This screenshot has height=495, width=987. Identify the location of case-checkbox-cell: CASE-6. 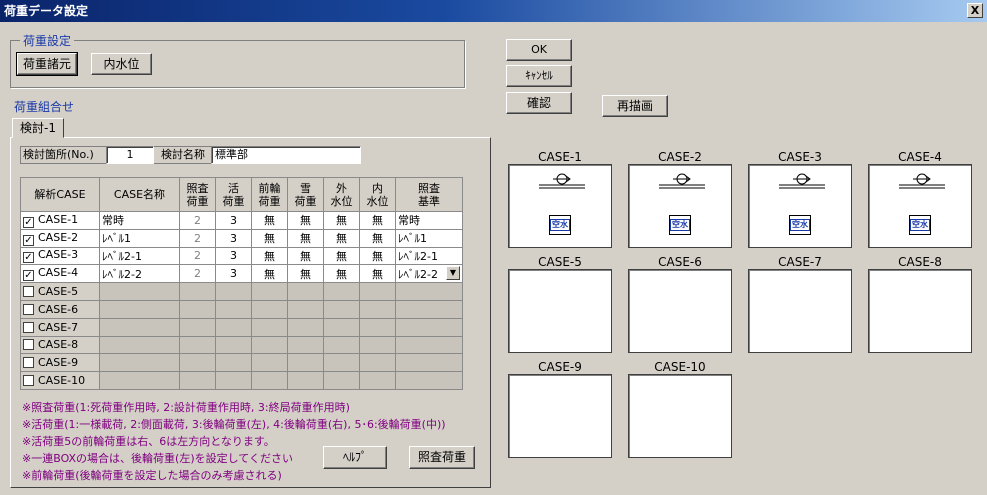
(60, 309).